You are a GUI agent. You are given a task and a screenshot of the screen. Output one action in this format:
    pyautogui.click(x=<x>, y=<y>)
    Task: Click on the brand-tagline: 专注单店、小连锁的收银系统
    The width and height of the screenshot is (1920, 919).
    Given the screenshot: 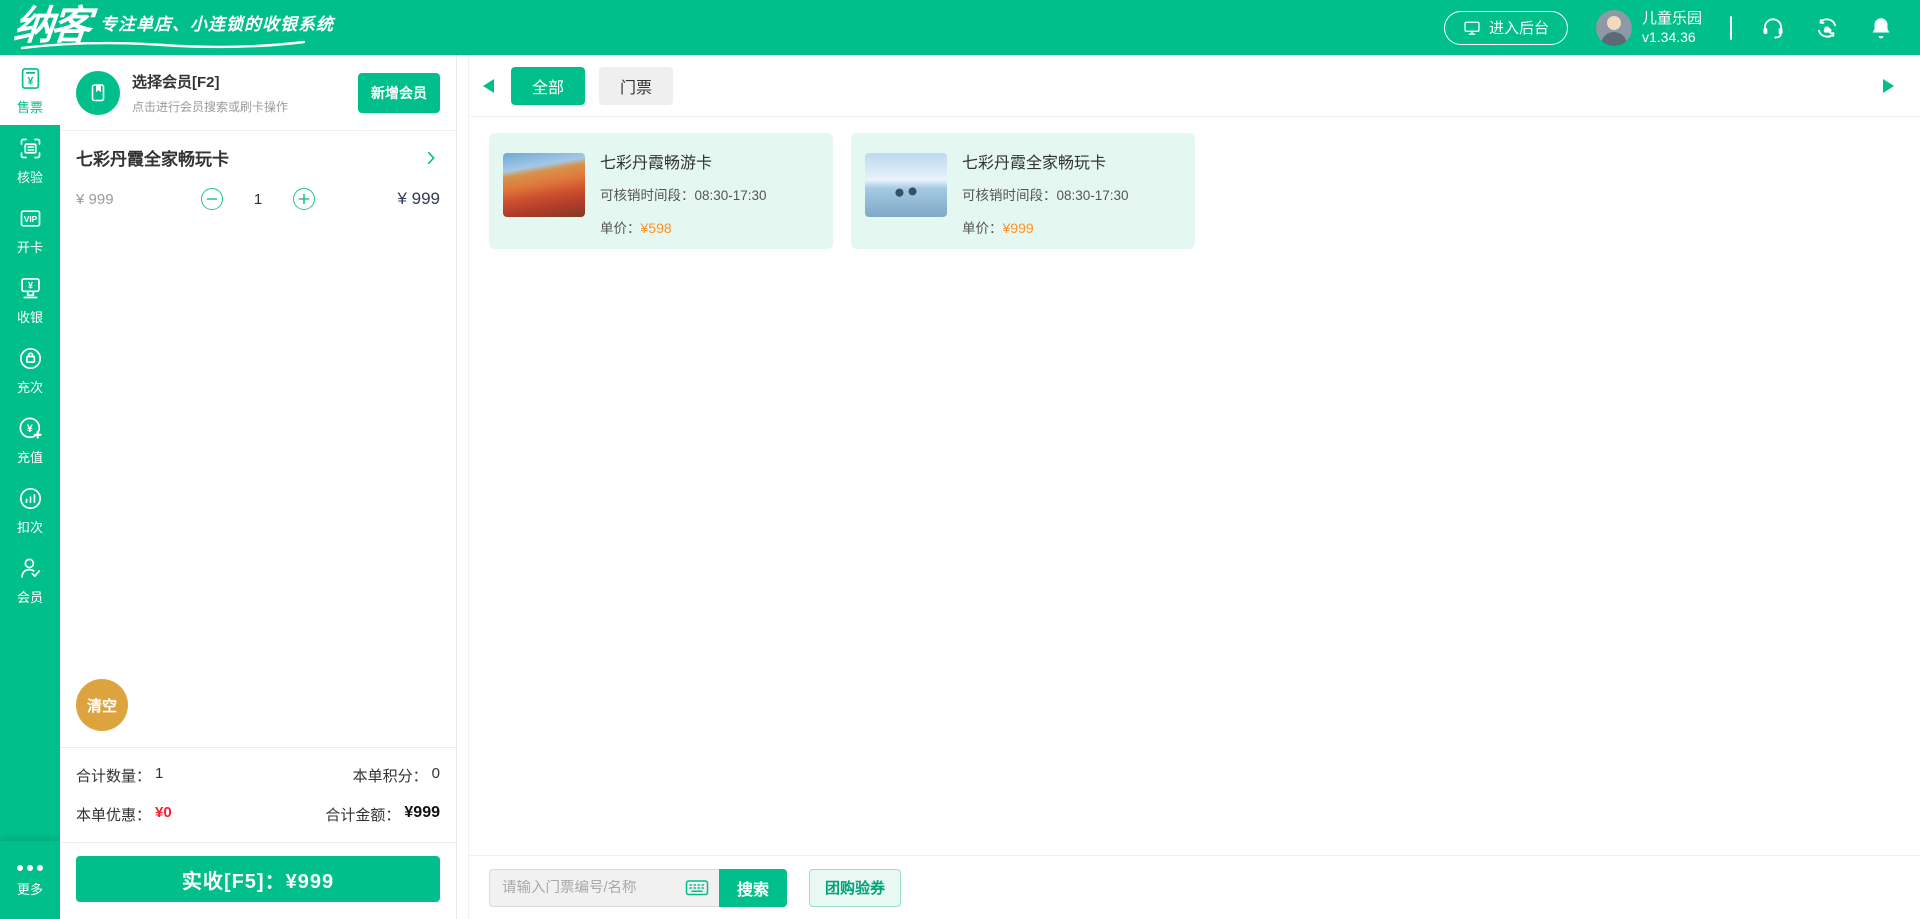 What is the action you would take?
    pyautogui.click(x=217, y=24)
    